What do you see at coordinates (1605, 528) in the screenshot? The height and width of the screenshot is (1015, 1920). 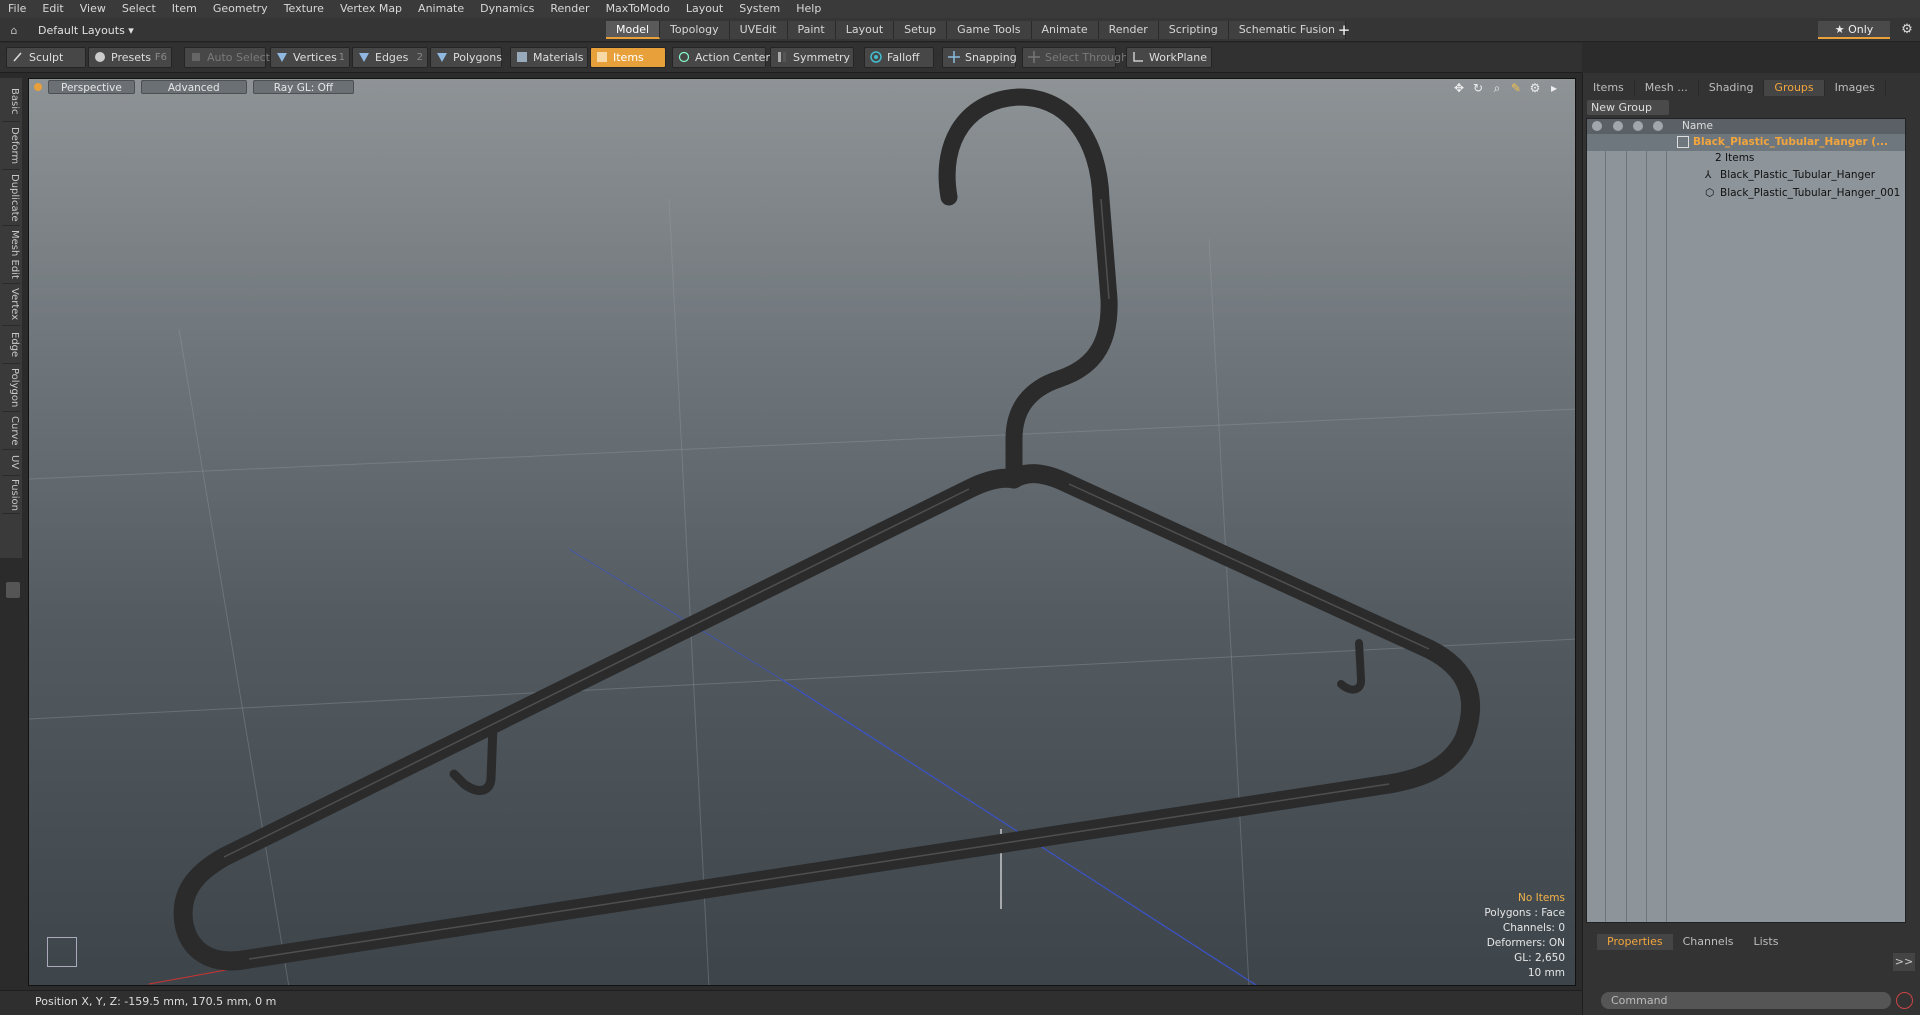 I see `column-divider` at bounding box center [1605, 528].